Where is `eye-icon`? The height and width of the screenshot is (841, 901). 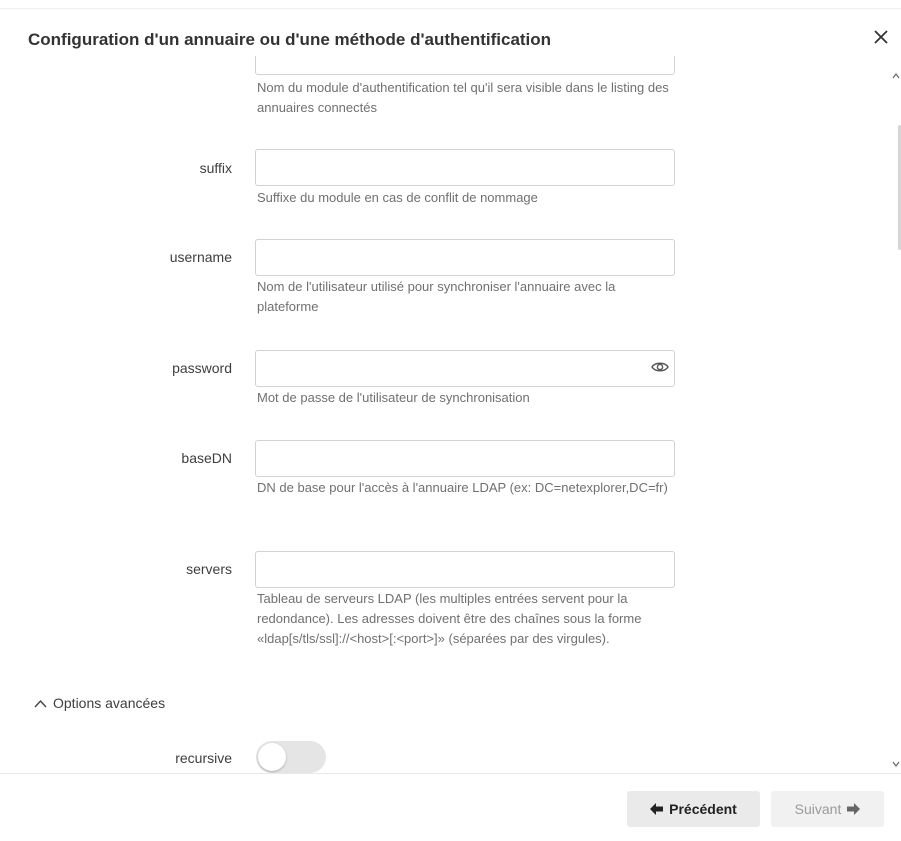
eye-icon is located at coordinates (660, 367).